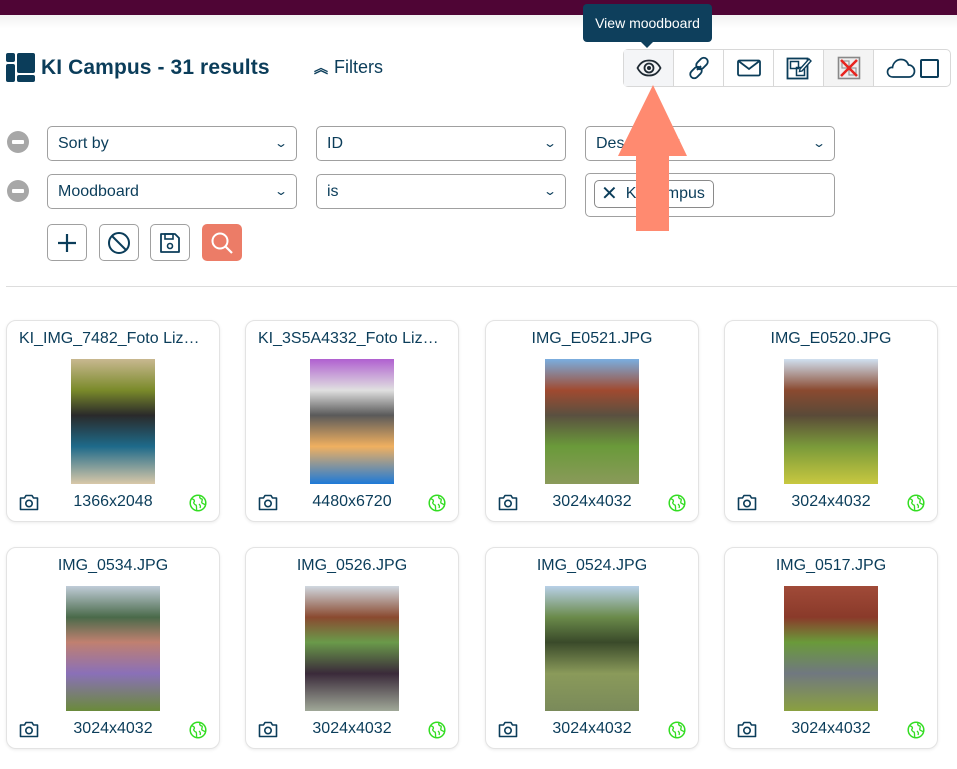 This screenshot has height=769, width=957. I want to click on clear-filters-button, so click(119, 242).